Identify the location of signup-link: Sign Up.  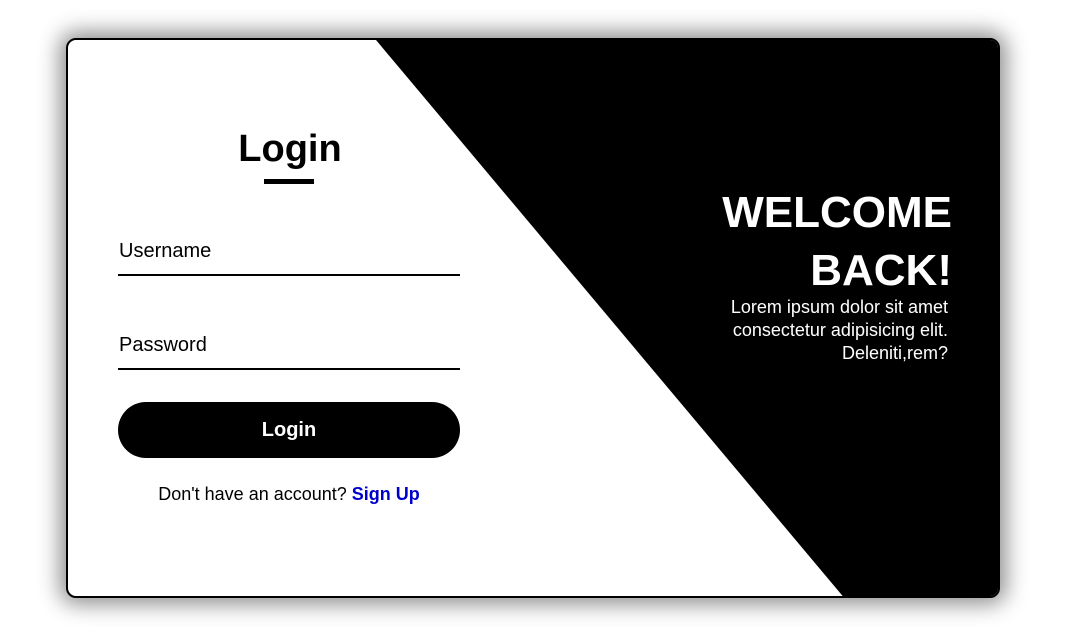
(386, 494).